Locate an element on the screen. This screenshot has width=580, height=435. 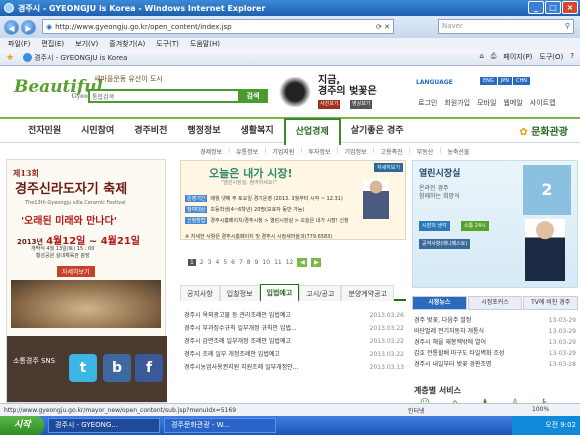
pager-prev-icon: ◀ is located at coordinates (302, 262).